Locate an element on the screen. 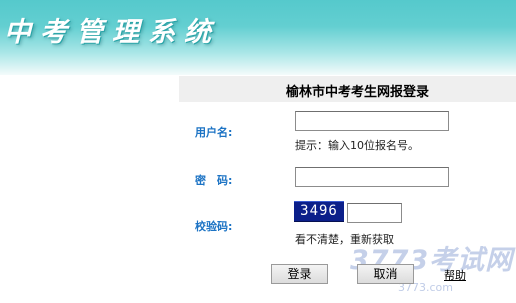 The width and height of the screenshot is (516, 303). captcha-input is located at coordinates (374, 213).